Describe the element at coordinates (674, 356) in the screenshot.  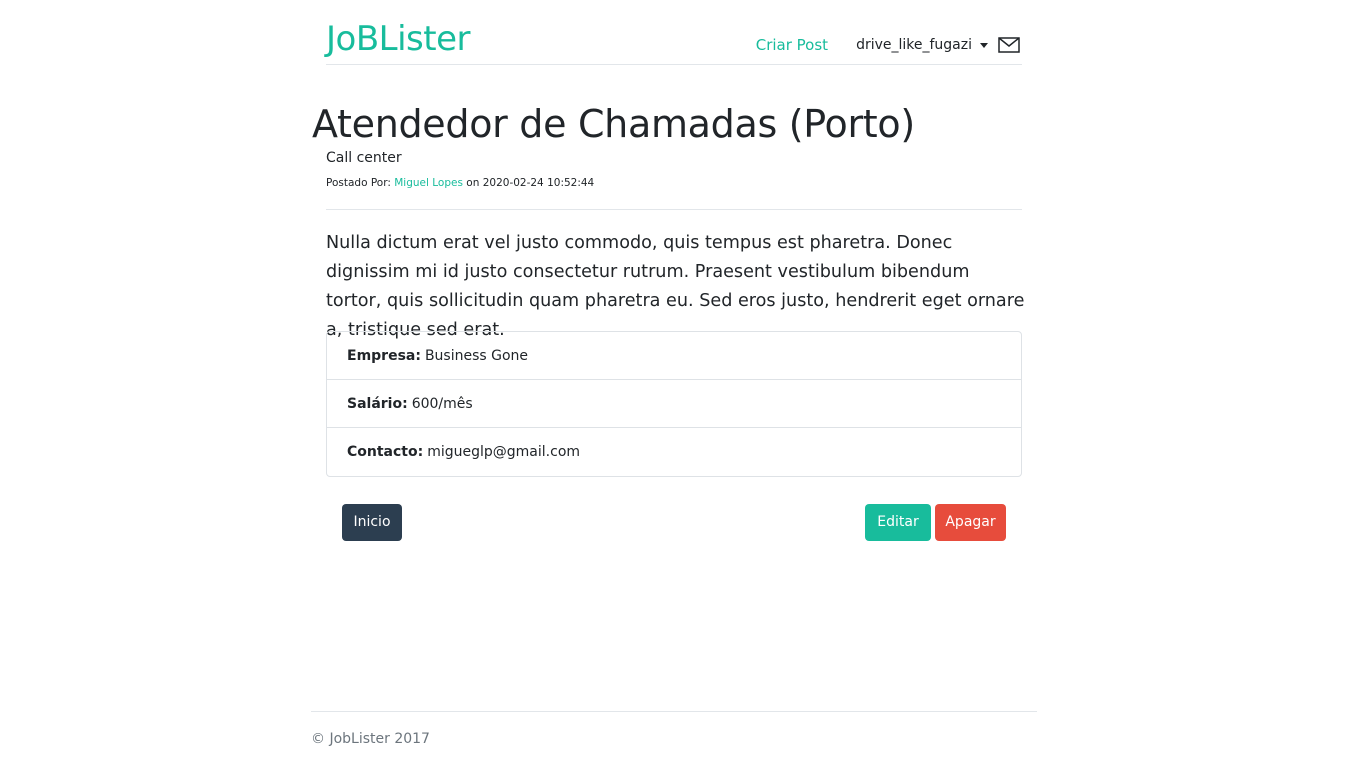
I see `detail-company: Empresa: Business Gone` at that location.